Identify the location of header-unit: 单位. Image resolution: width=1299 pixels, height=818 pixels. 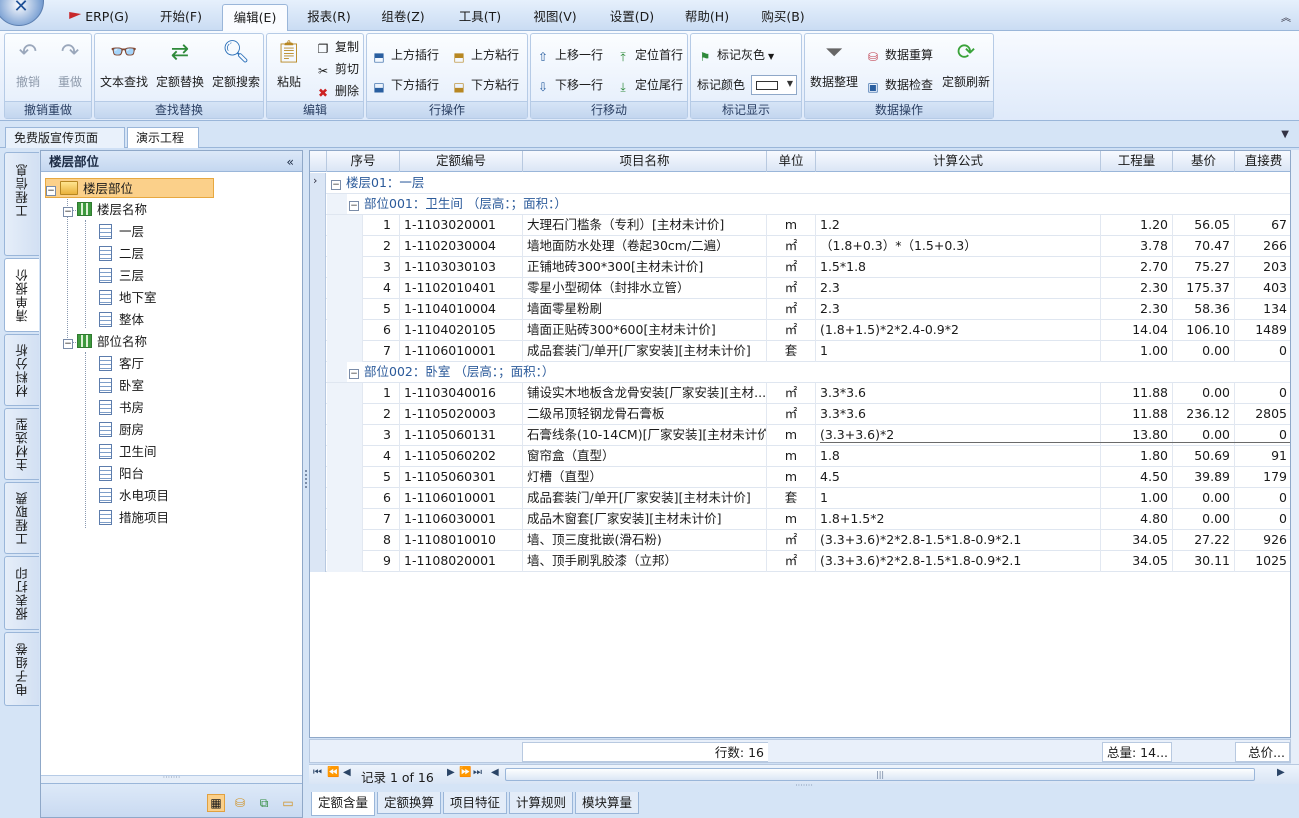
(791, 161).